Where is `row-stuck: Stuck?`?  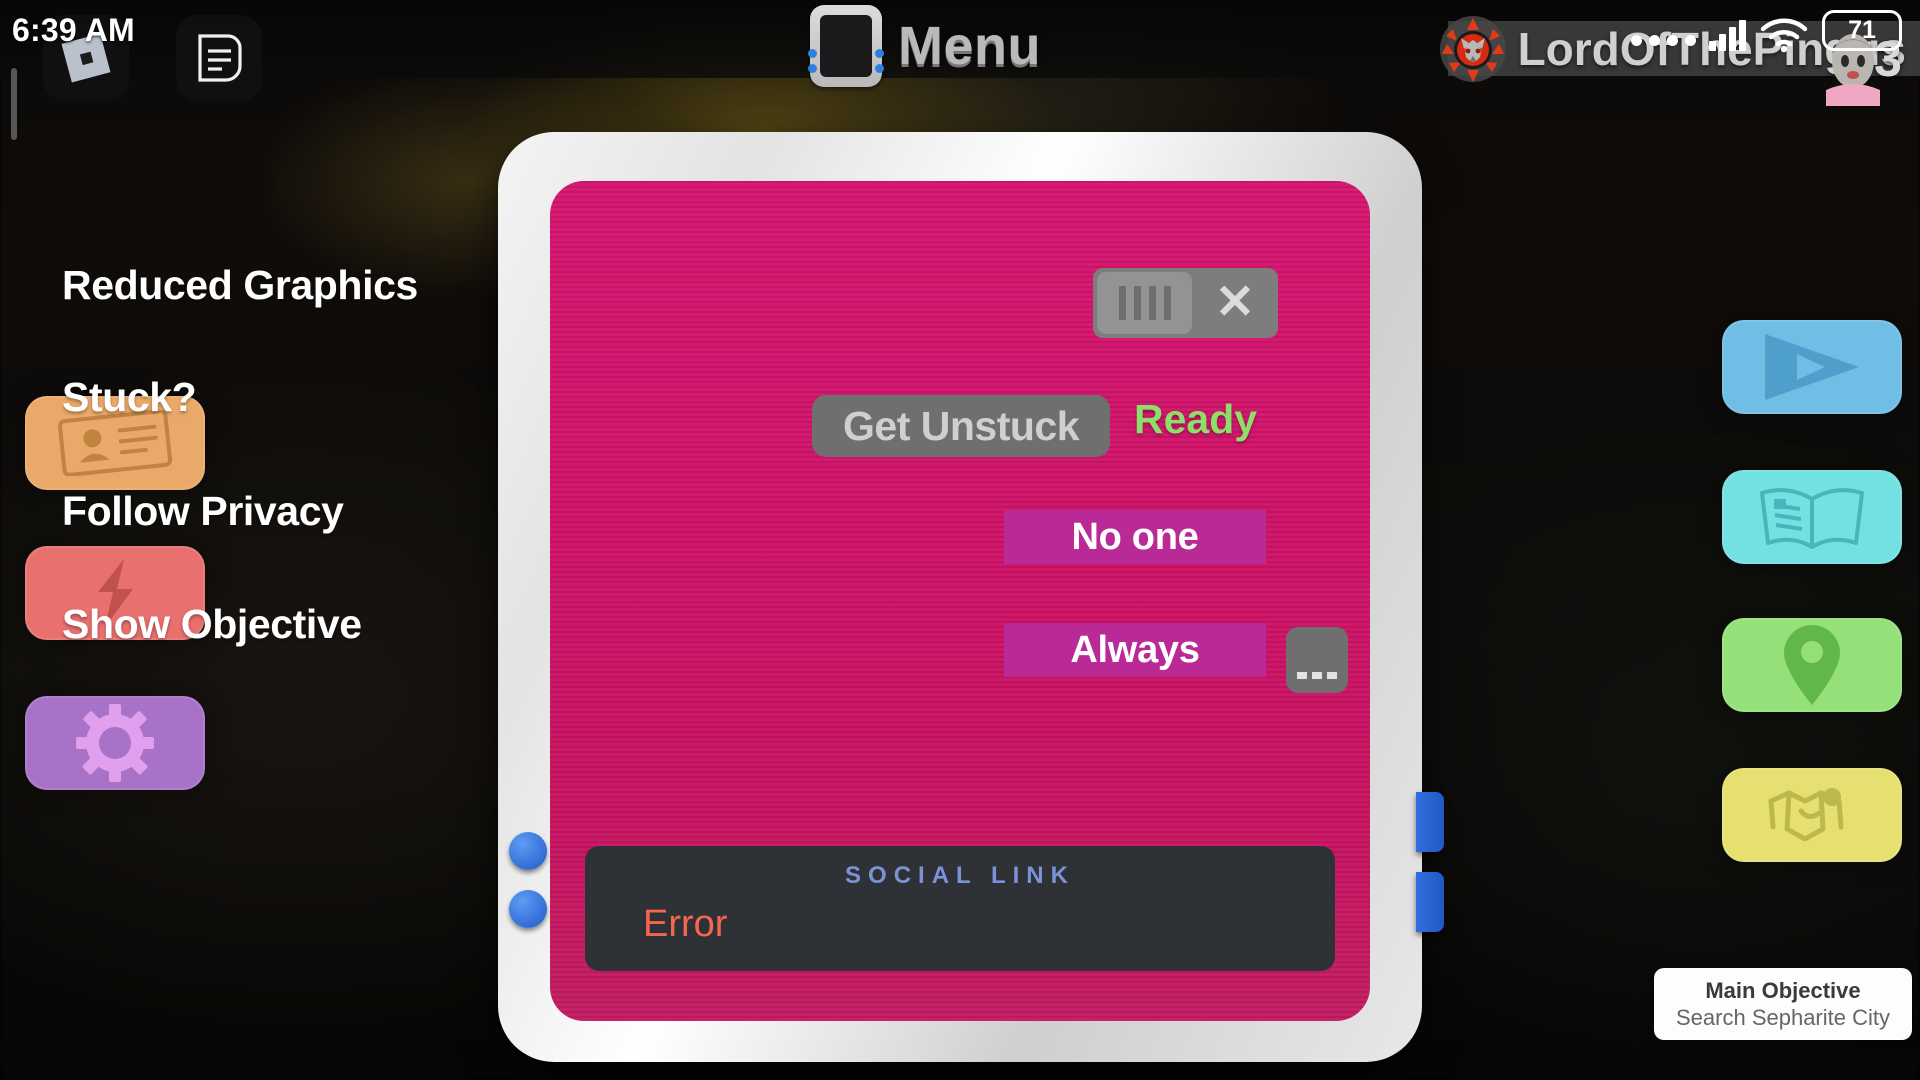 row-stuck: Stuck? is located at coordinates (129, 397).